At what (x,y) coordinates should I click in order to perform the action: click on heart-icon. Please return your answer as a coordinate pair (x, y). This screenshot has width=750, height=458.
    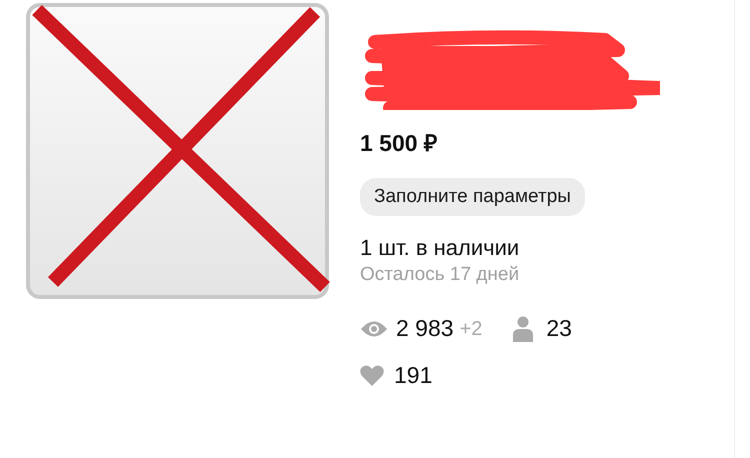
    Looking at the image, I should click on (372, 375).